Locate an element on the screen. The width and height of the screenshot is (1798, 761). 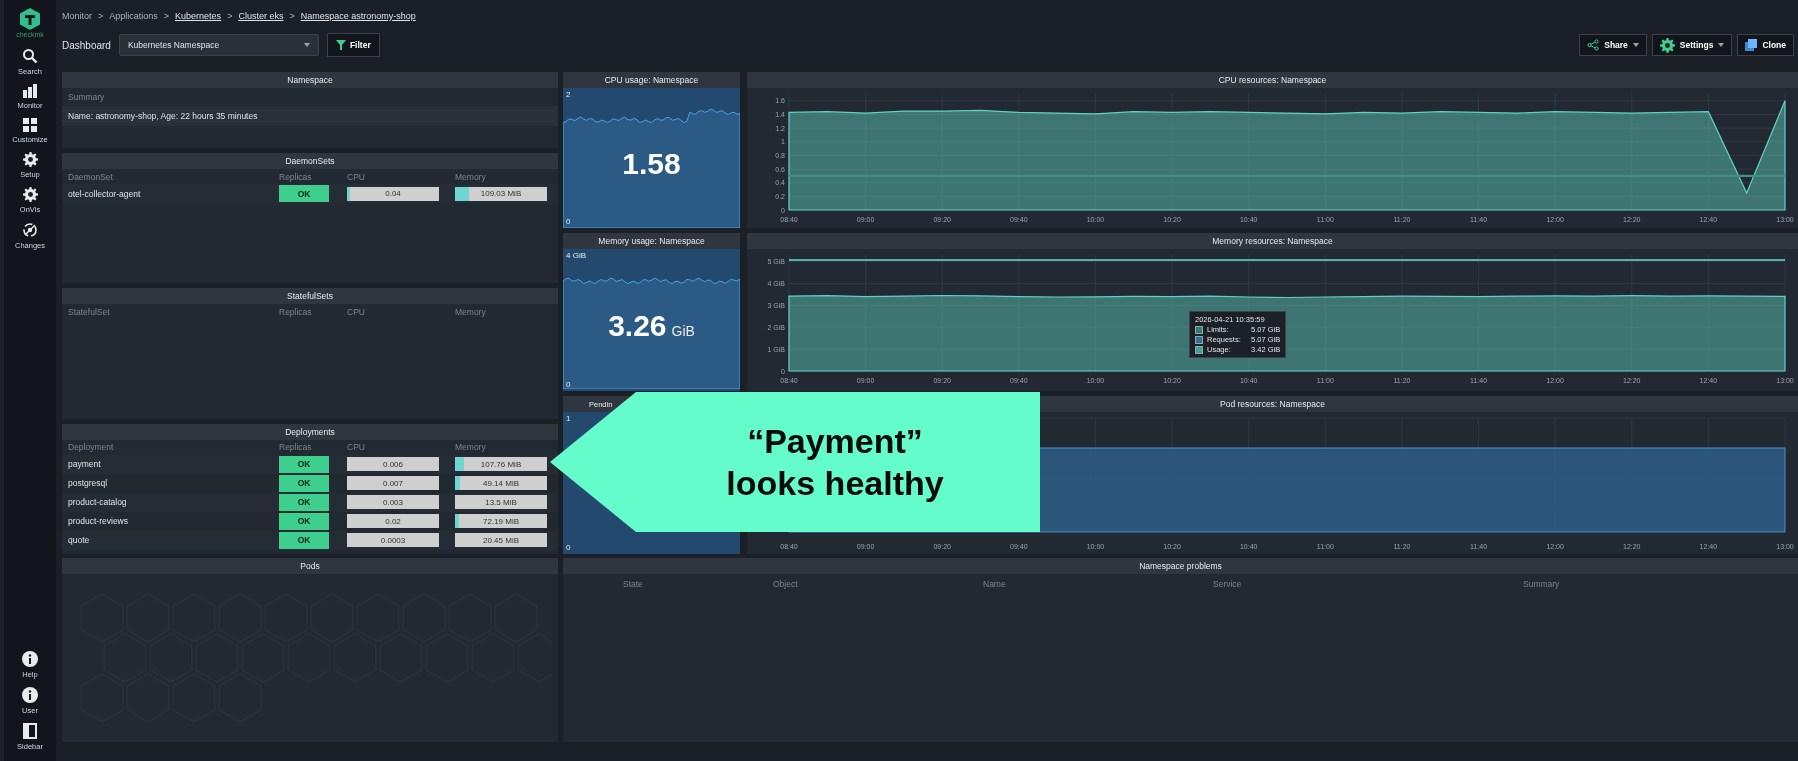
column-header: StatefulSet is located at coordinates (89, 311).